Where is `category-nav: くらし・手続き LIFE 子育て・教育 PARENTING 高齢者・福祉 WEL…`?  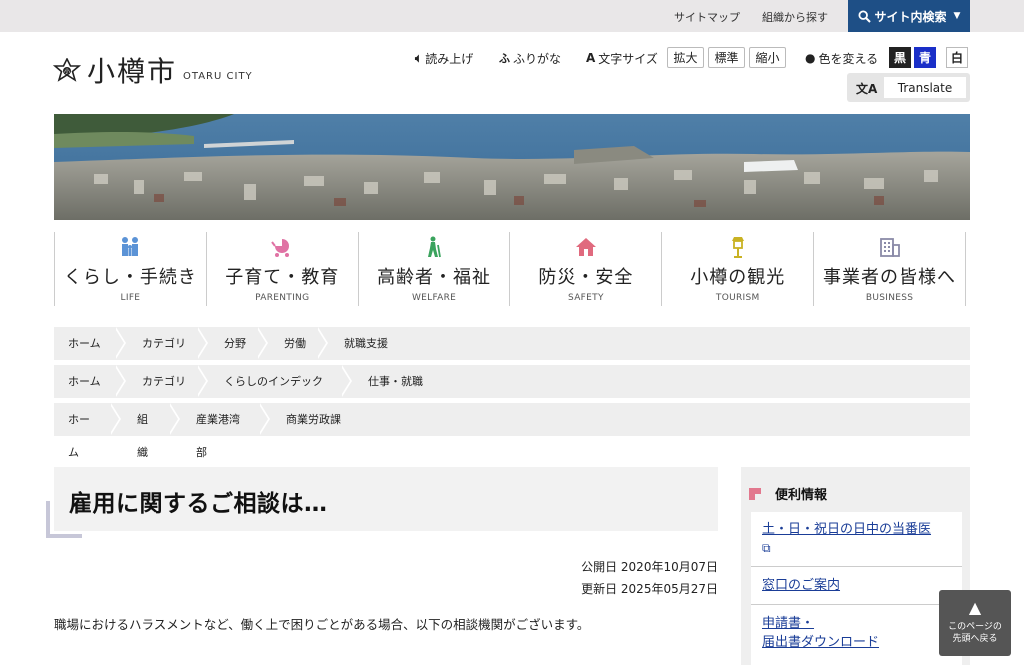 category-nav: くらし・手続き LIFE 子育て・教育 PARENTING 高齢者・福祉 WEL… is located at coordinates (510, 269).